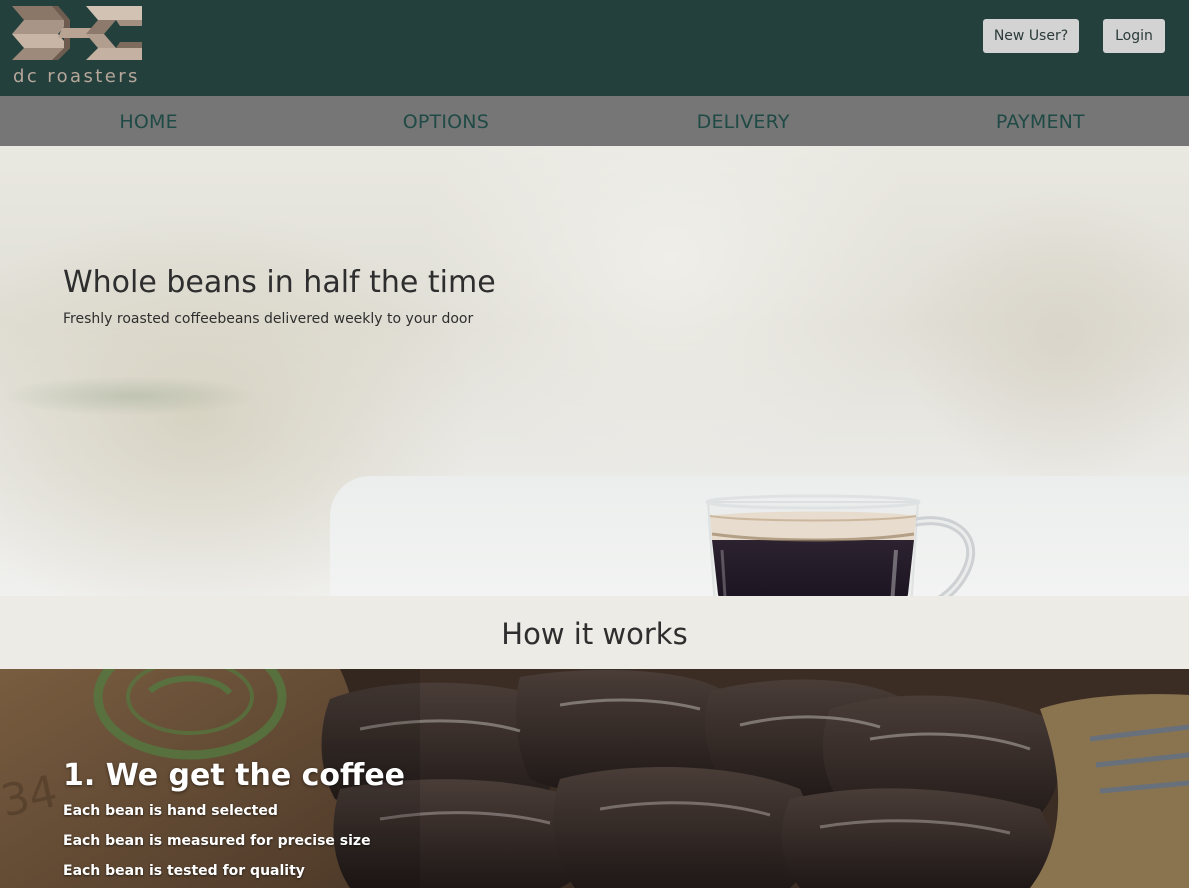  I want to click on brand-logo: dc roasters, so click(78, 47).